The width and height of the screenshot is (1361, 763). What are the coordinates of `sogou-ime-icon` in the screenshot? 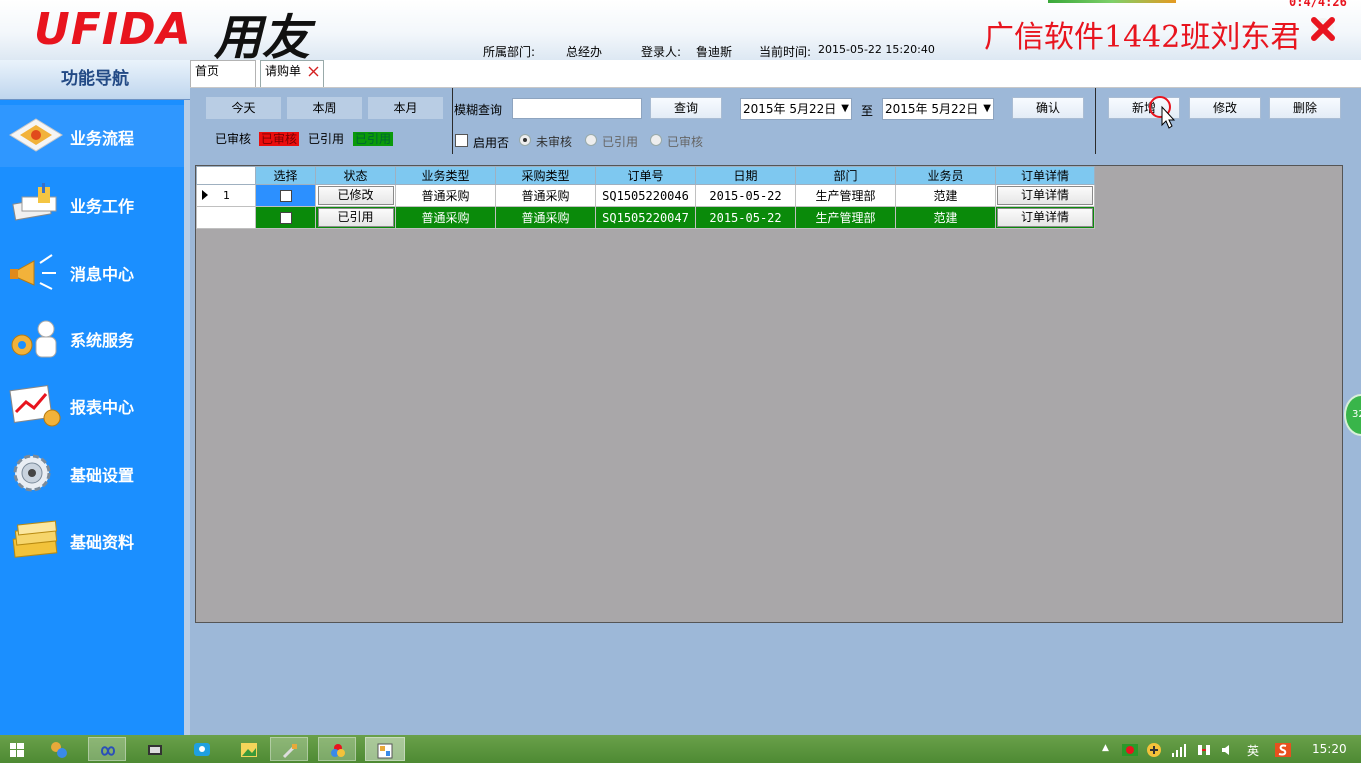 It's located at (1283, 750).